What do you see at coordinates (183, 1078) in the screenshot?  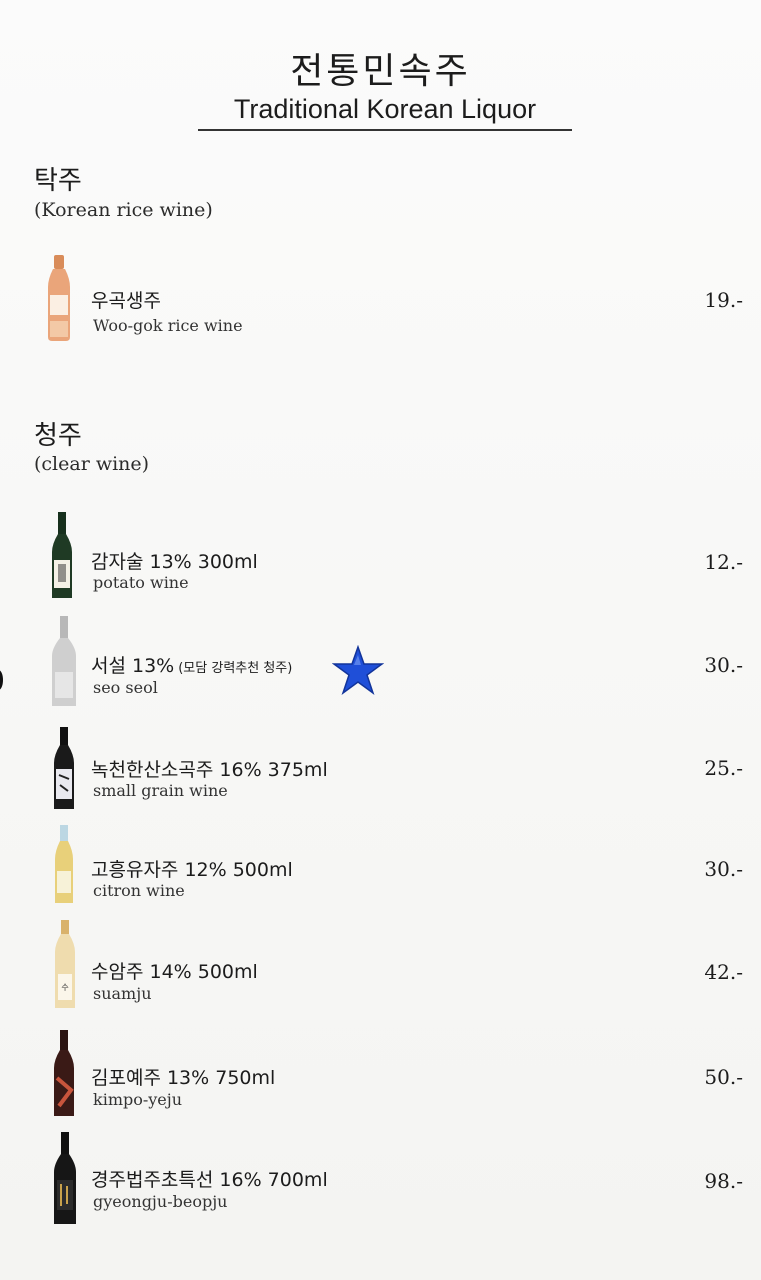 I see `item-name: 김포예주 13% 750ml` at bounding box center [183, 1078].